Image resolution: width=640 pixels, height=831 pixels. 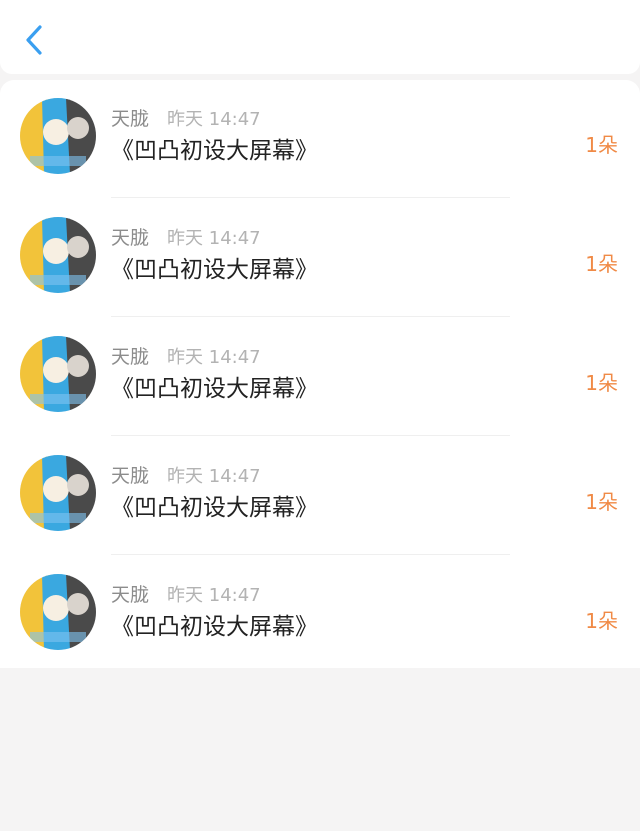 I want to click on chevron-left-icon, so click(x=34, y=40).